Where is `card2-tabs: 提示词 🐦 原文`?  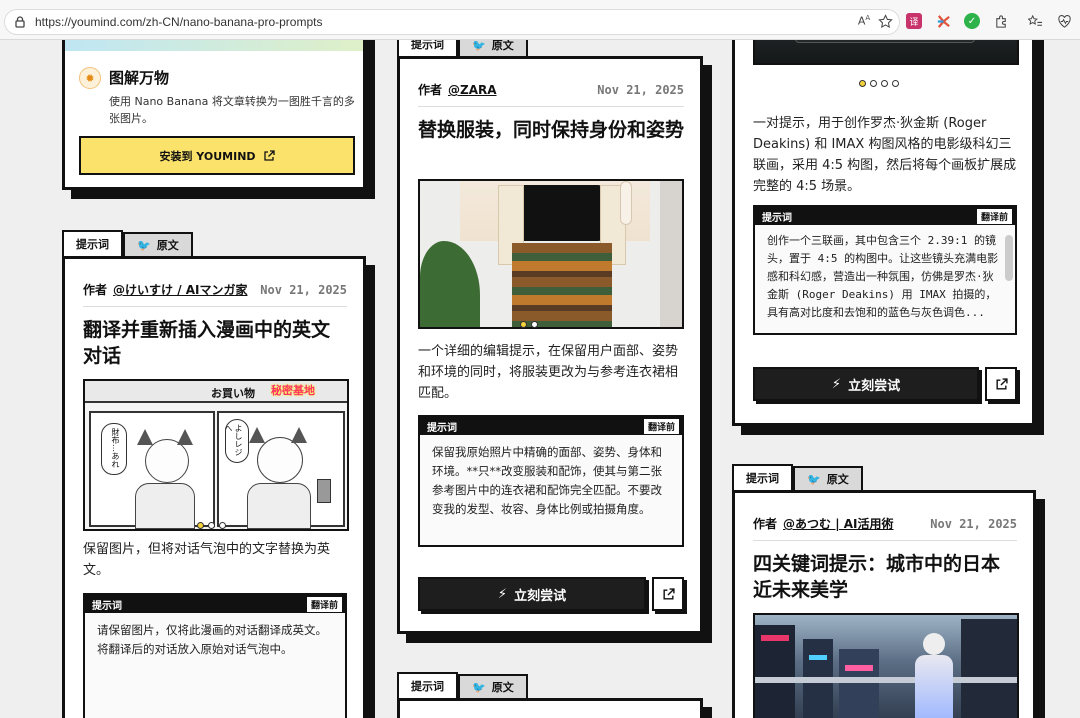 card2-tabs: 提示词 🐦 原文 is located at coordinates (462, 48).